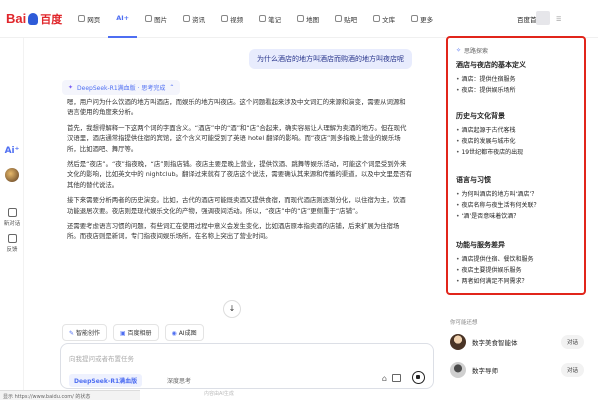  I want to click on topic-item: 夜店的发展与城市化, so click(520, 141).